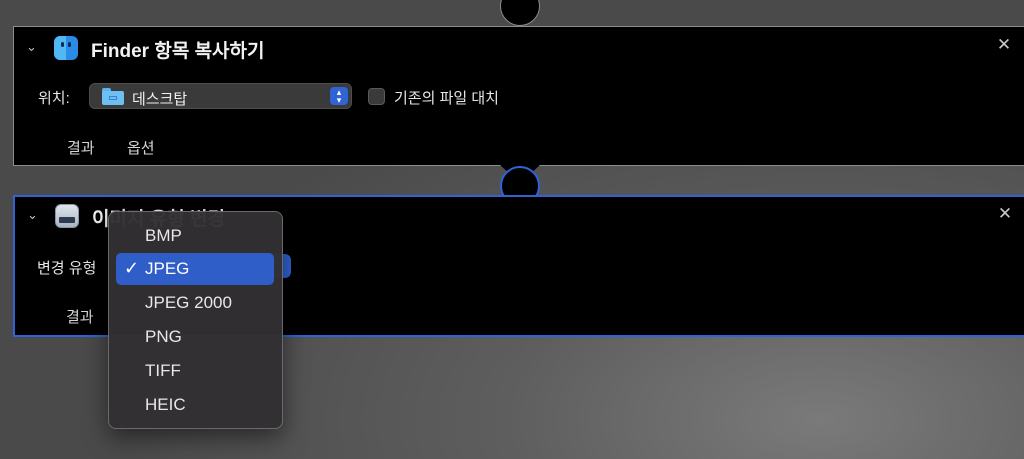 This screenshot has width=1024, height=459. Describe the element at coordinates (195, 269) in the screenshot. I see `menu-item-jpeg: ✓ JPEG` at that location.